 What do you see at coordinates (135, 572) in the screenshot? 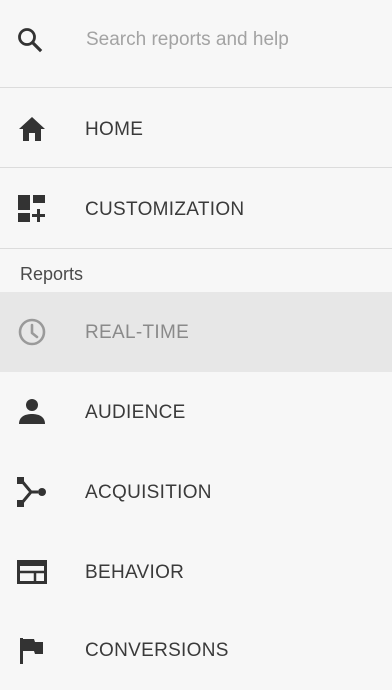
I see `nav-item-behavior-label: BEHAVIOR` at bounding box center [135, 572].